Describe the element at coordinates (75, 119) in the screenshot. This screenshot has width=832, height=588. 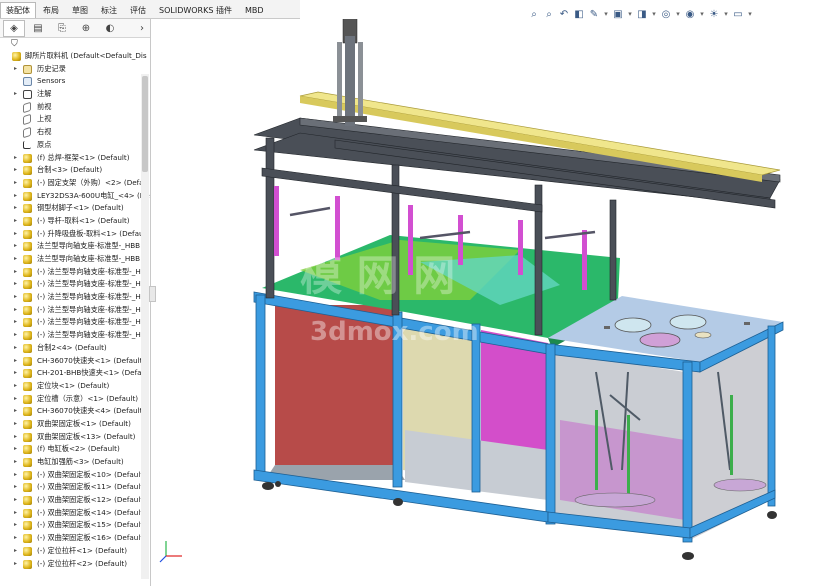
I see `tree-item: 上视` at that location.